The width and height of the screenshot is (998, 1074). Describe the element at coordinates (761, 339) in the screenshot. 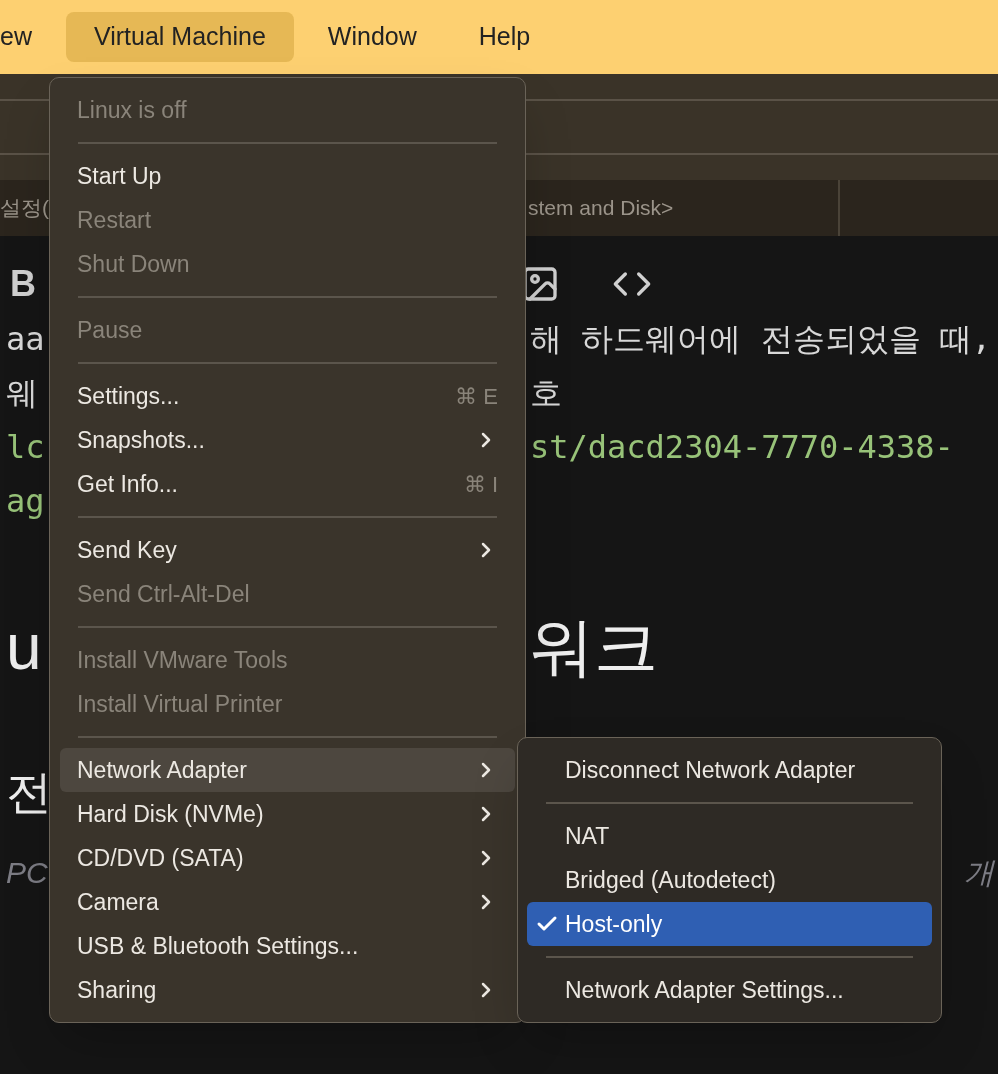

I see `document-text: 해 하드웨어에 전송되었을 때,` at that location.